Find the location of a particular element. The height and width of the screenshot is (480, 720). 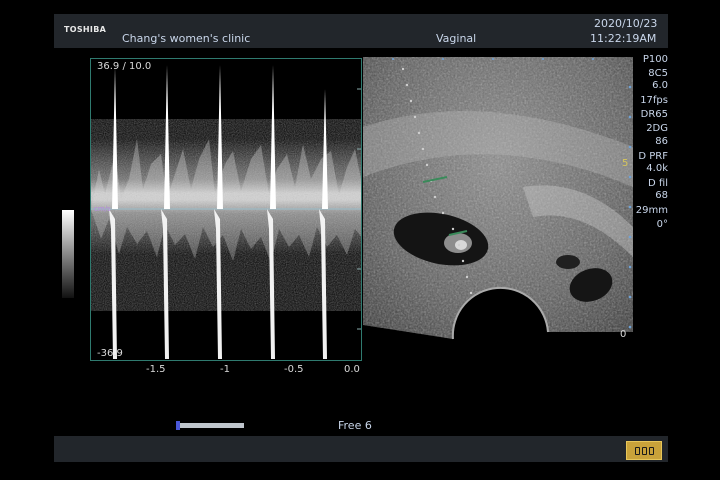

param-2d-gain-label: 2DG is located at coordinates (657, 128).